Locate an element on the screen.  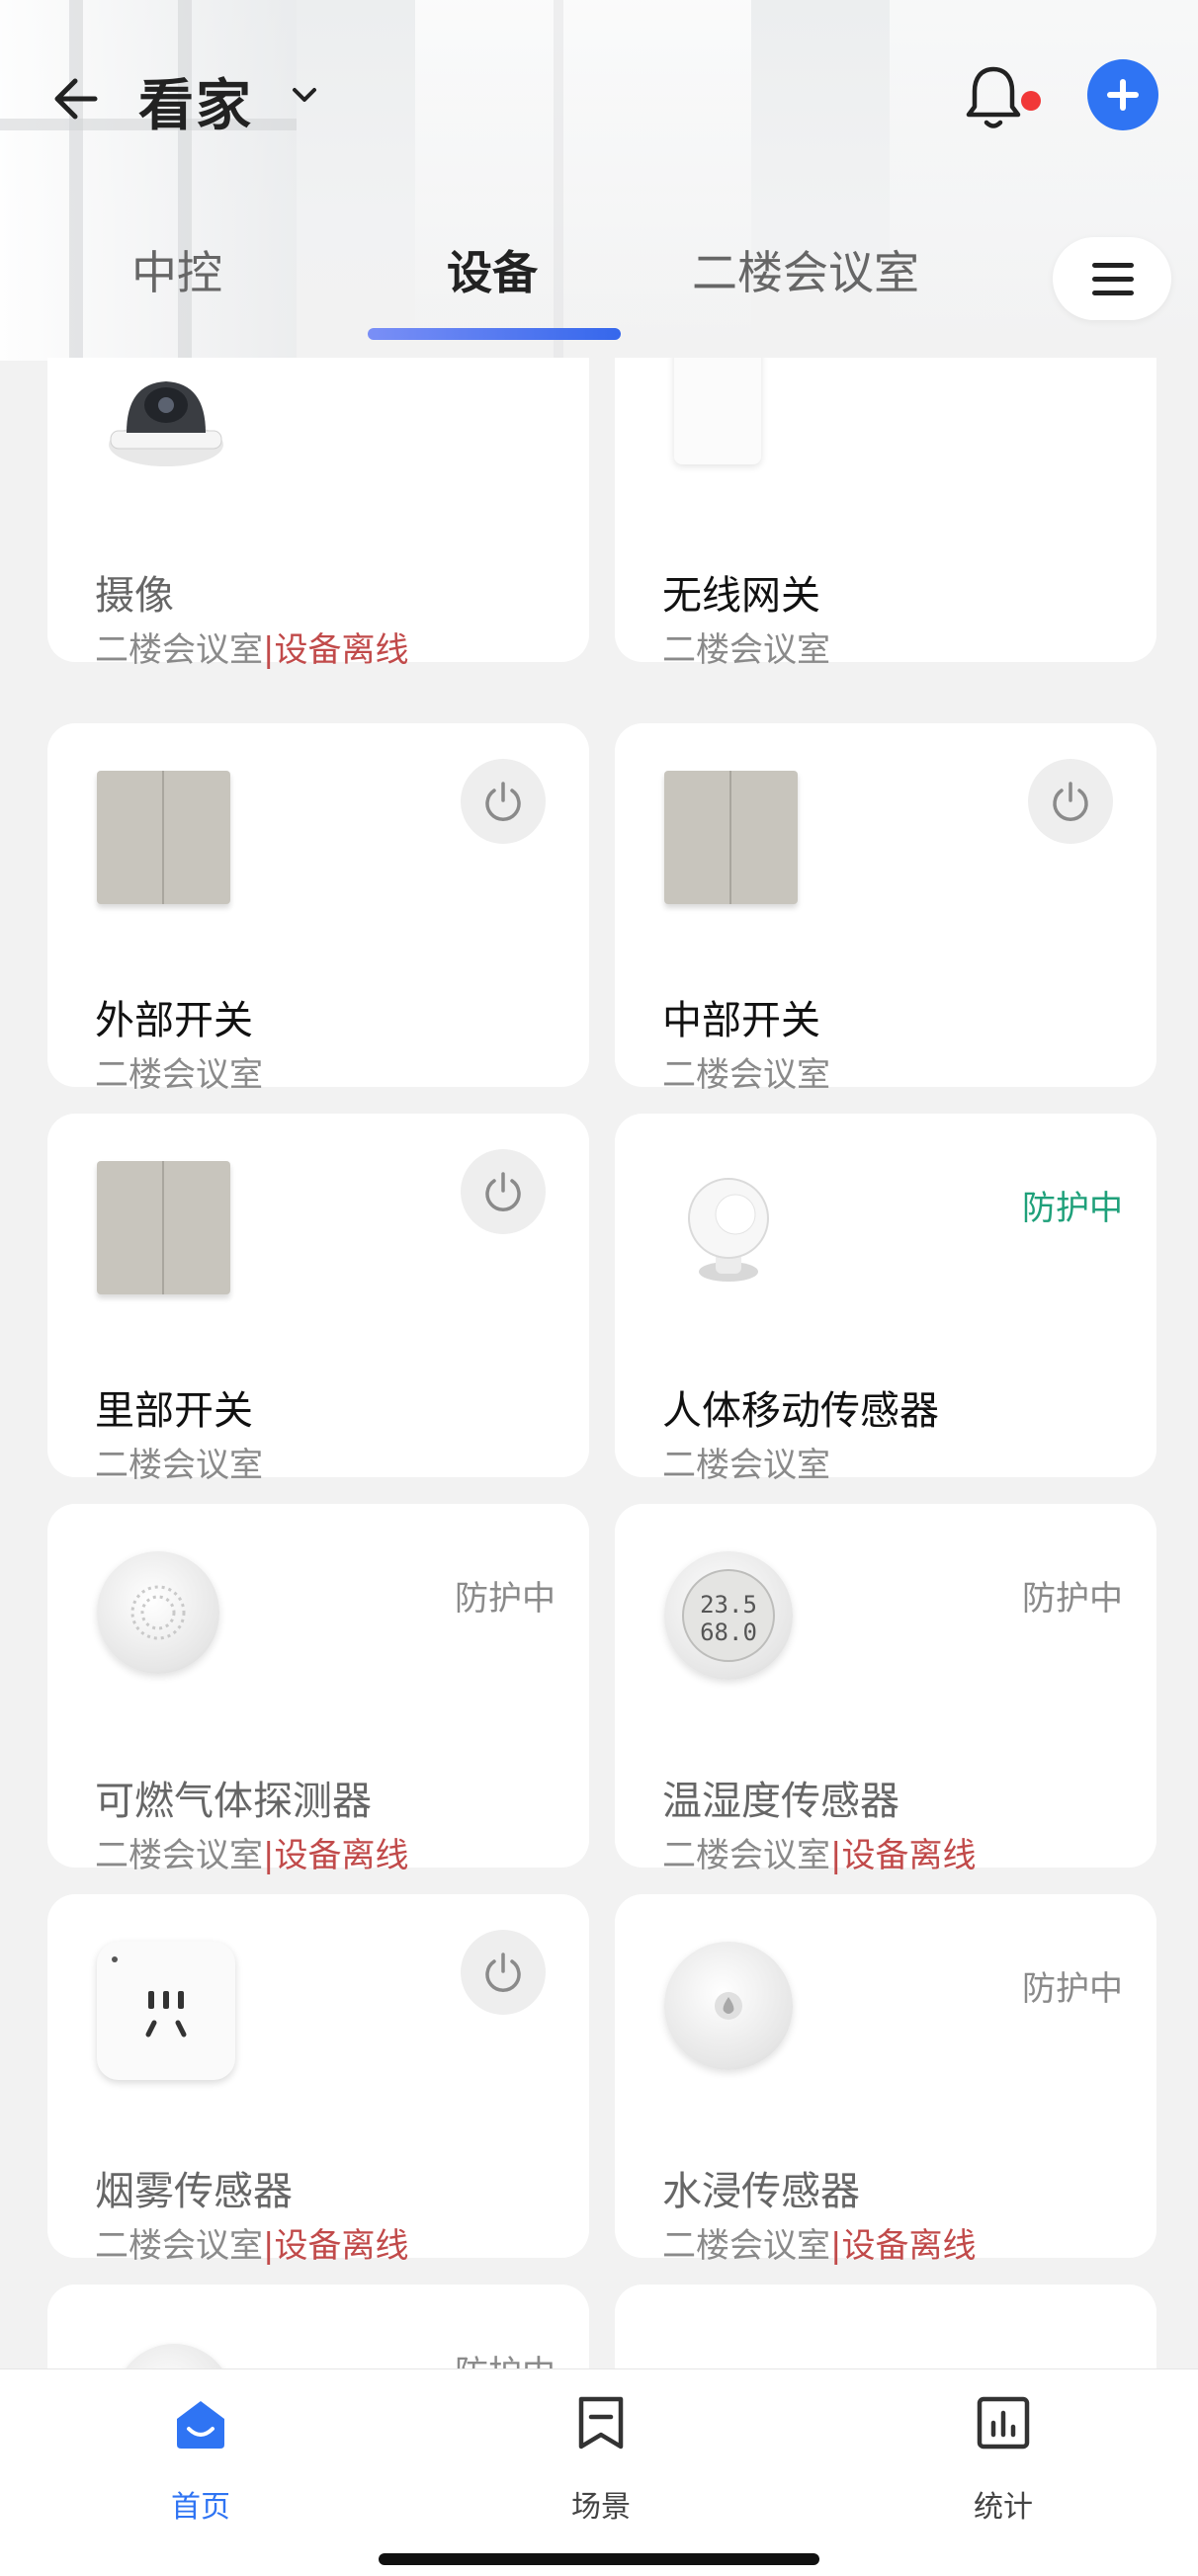
device-name: 温湿度传感器 is located at coordinates (780, 1801).